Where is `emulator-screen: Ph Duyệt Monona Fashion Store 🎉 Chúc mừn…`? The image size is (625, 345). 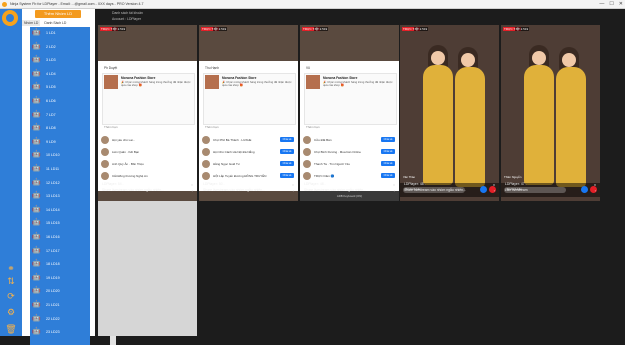
emulator-screen: Ph Duyệt Monona Fashion Store 🎉 Chúc mừn… is located at coordinates (147, 113).